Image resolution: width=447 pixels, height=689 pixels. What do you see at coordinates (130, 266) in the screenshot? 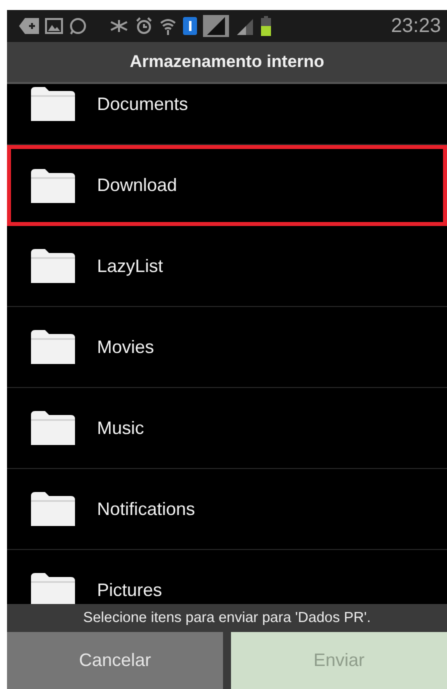
I see `folder-name: LazyList` at bounding box center [130, 266].